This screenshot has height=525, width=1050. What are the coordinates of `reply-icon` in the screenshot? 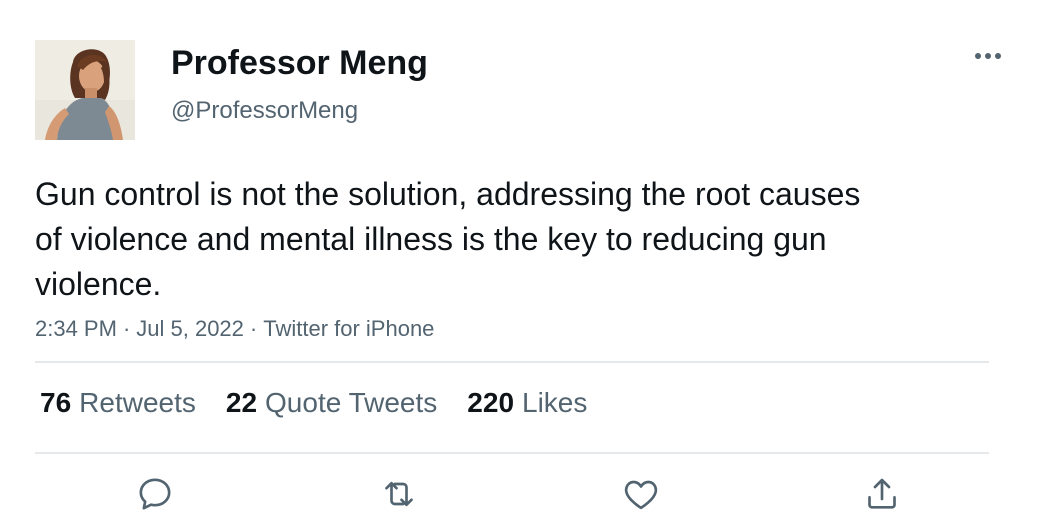 It's located at (155, 494).